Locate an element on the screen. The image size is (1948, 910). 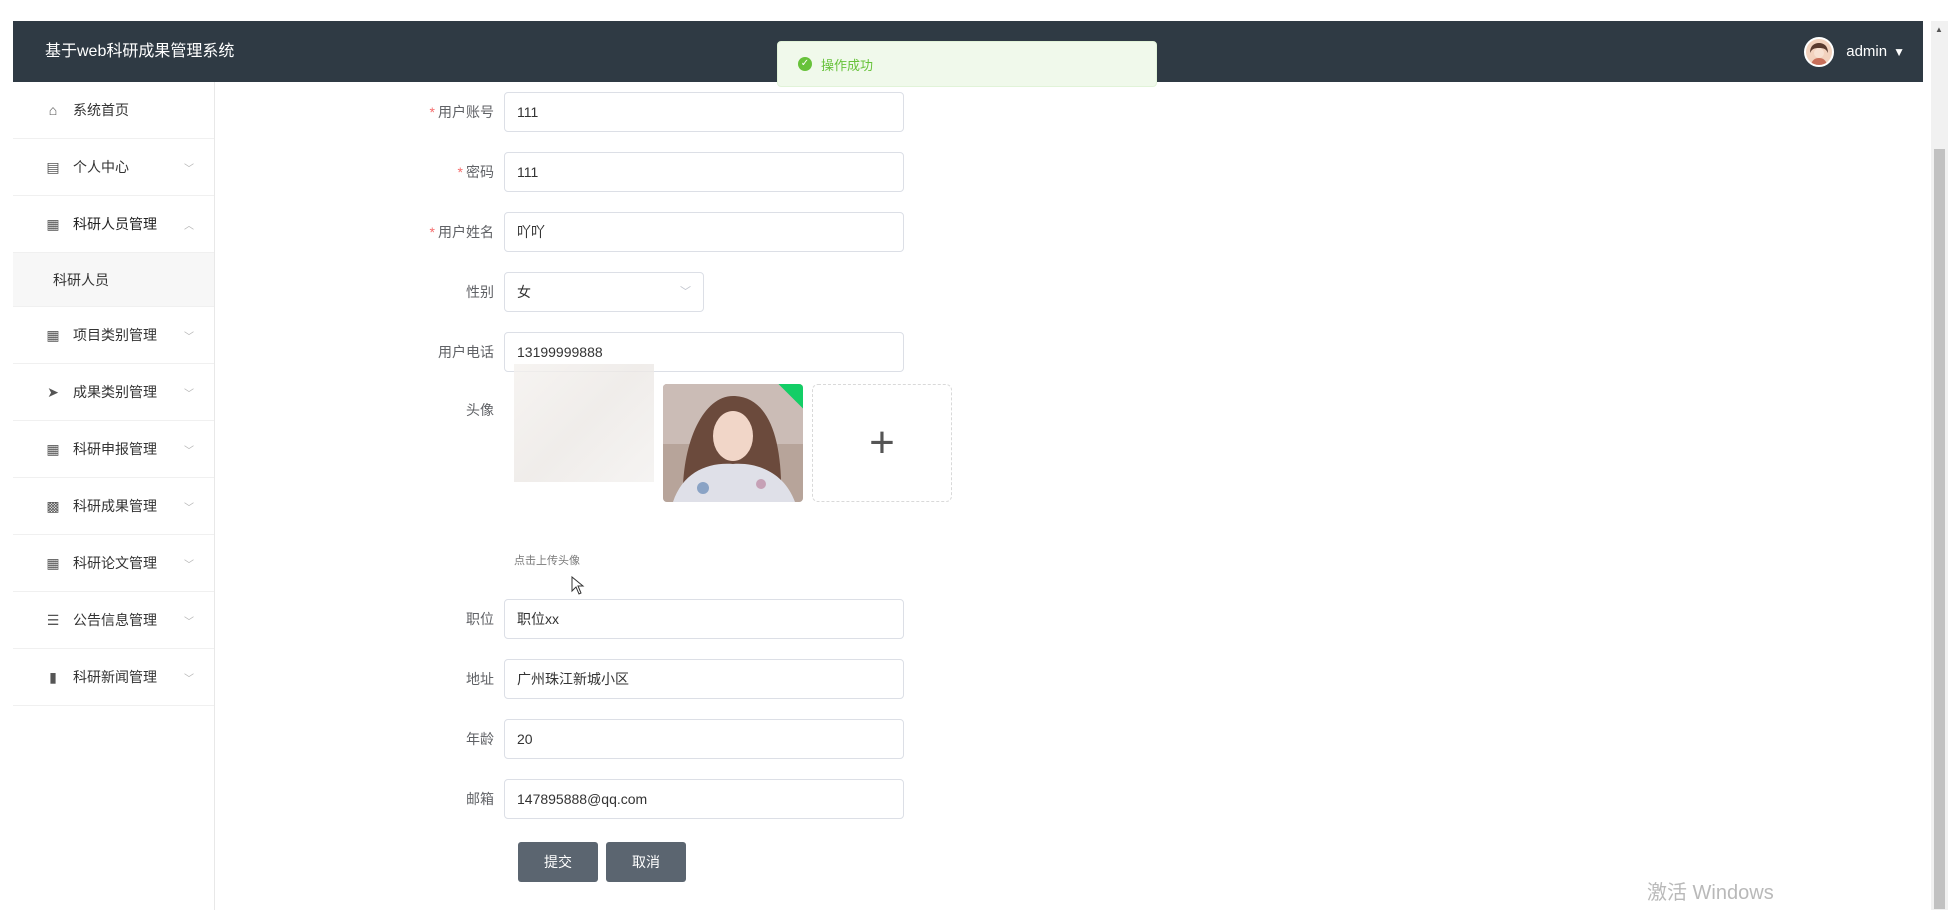
plus-icon: + is located at coordinates (882, 442).